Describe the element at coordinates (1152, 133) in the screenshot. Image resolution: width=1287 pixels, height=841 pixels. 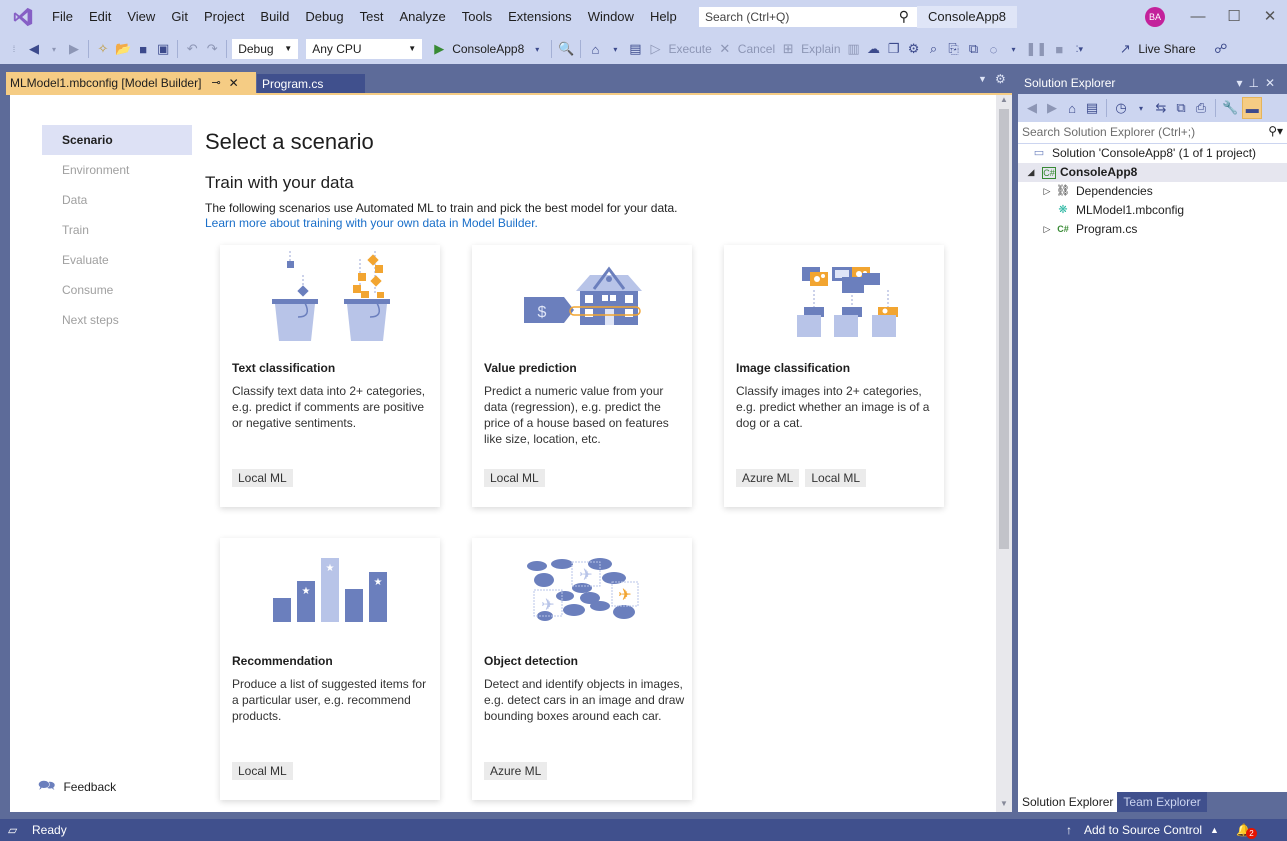
I see `solution-explorer-search-input: Search Solution Explorer (Ctrl+;) ⚲▾` at that location.